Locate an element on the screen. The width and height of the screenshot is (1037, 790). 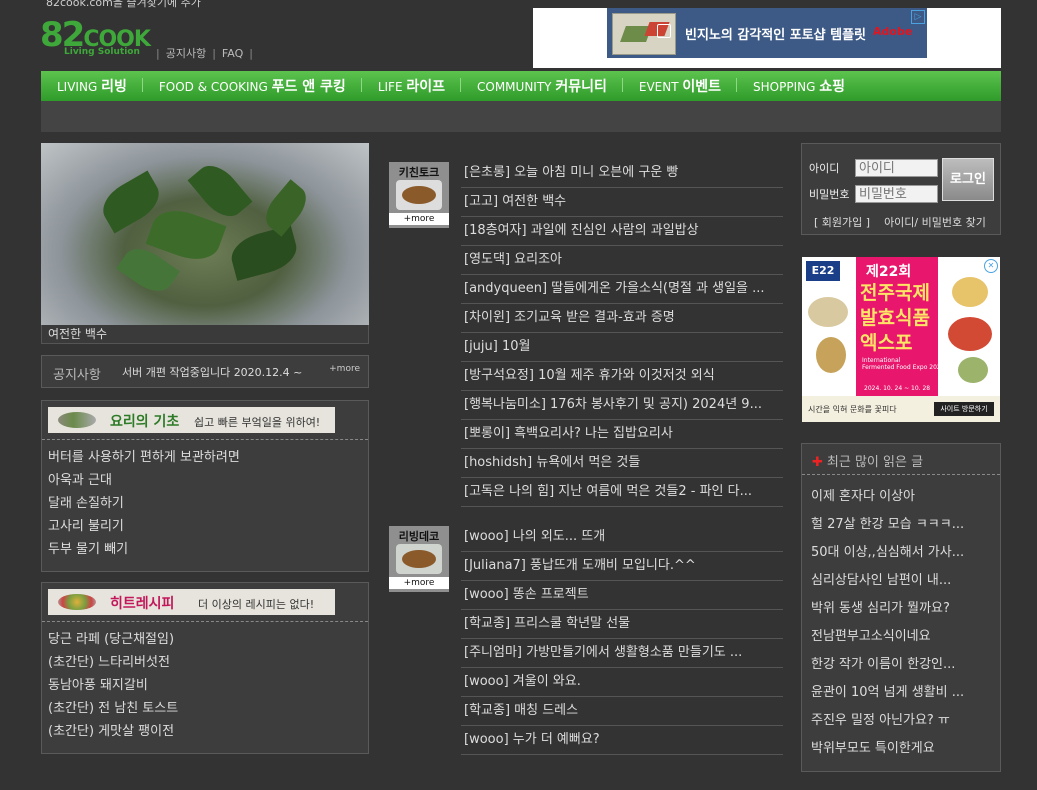
list-item: 버터를 사용하기 편하게 보관하려면 is located at coordinates (144, 457).